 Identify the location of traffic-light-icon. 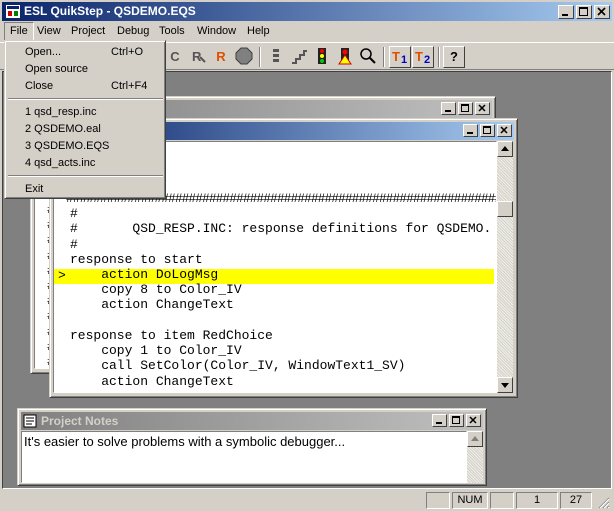
(322, 56).